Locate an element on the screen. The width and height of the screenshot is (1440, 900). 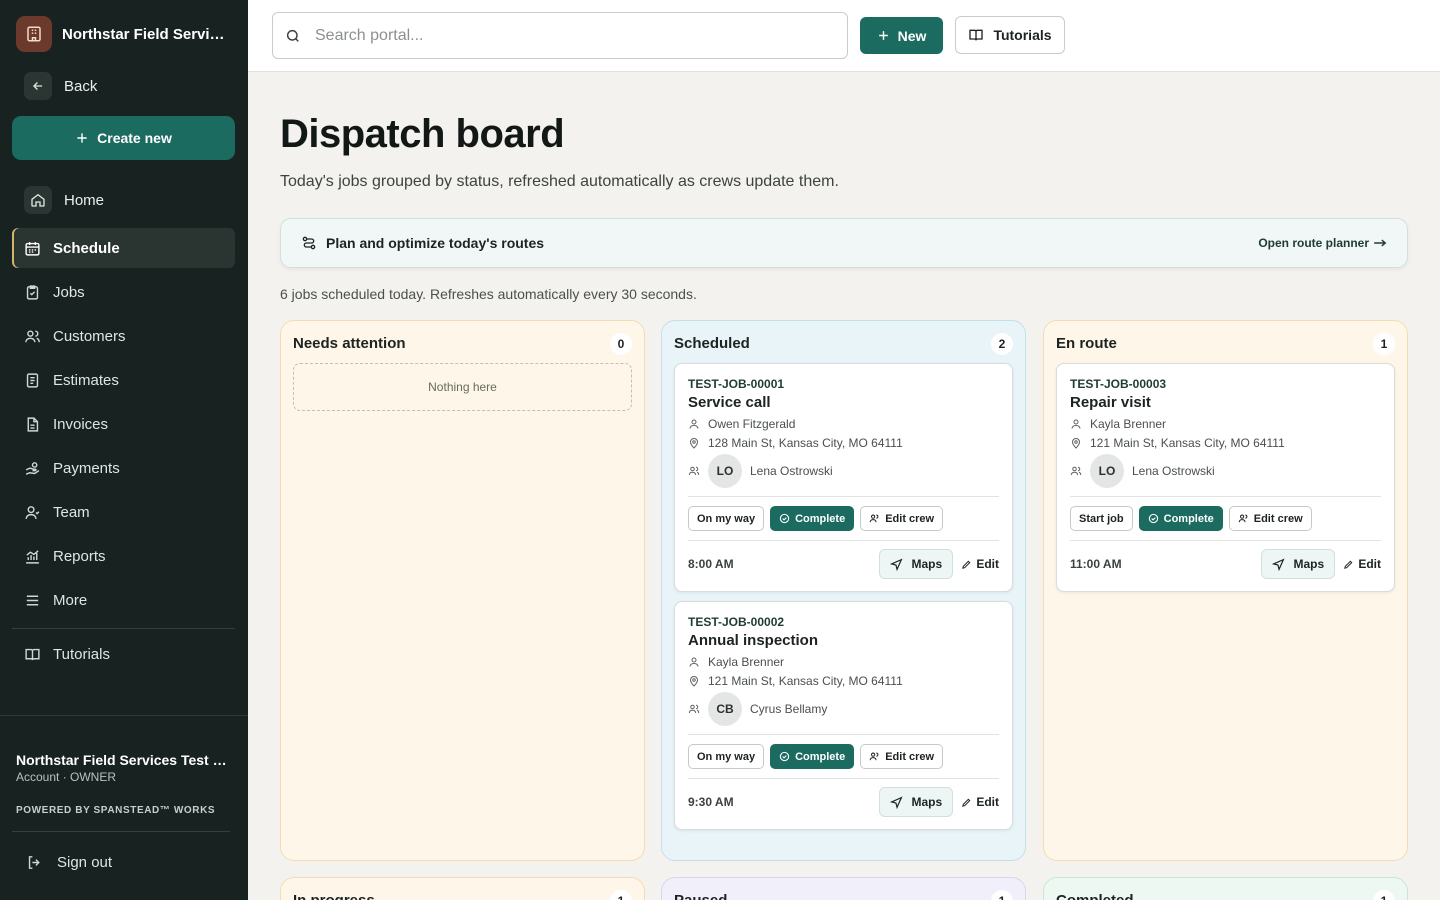
column-title: Paused is located at coordinates (700, 896).